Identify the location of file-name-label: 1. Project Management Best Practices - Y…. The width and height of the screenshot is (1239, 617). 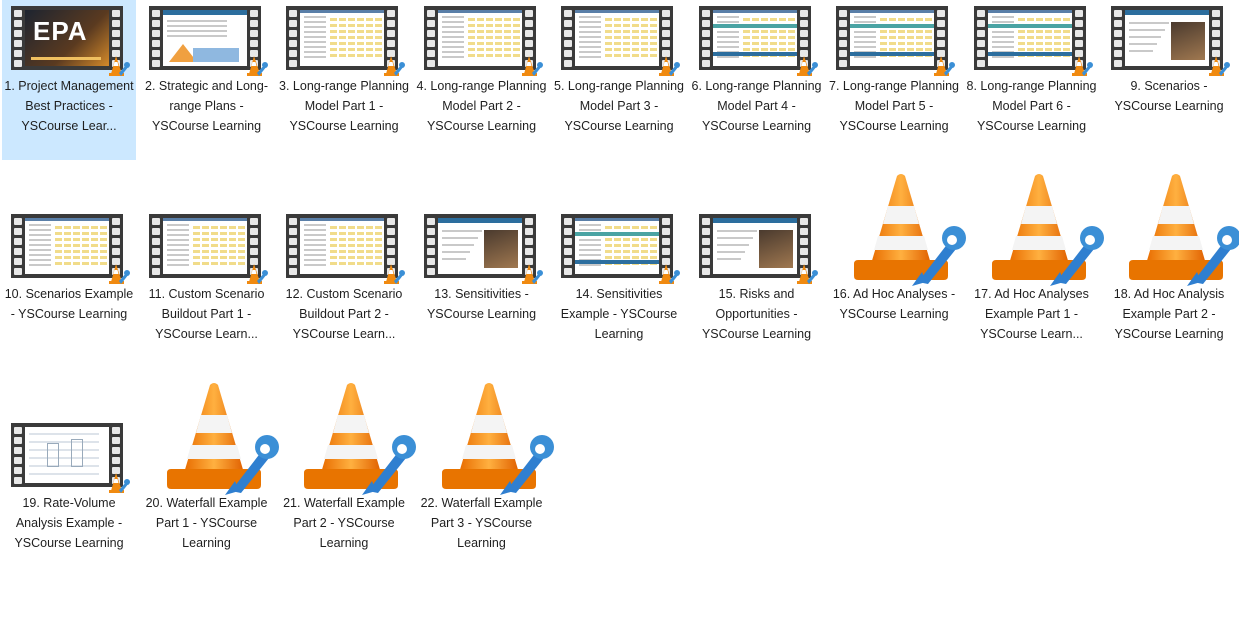
(69, 106).